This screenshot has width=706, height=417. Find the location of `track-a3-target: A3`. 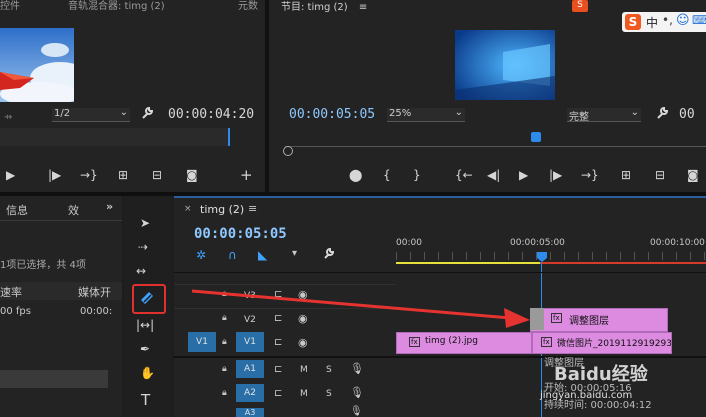

track-a3-target: A3 is located at coordinates (250, 412).